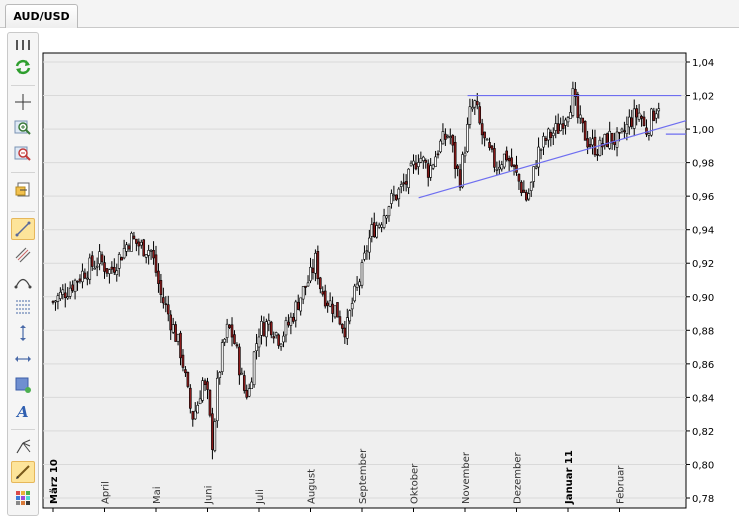 Image resolution: width=739 pixels, height=520 pixels. Describe the element at coordinates (703, 432) in the screenshot. I see `y-tick-label: 0,82` at that location.